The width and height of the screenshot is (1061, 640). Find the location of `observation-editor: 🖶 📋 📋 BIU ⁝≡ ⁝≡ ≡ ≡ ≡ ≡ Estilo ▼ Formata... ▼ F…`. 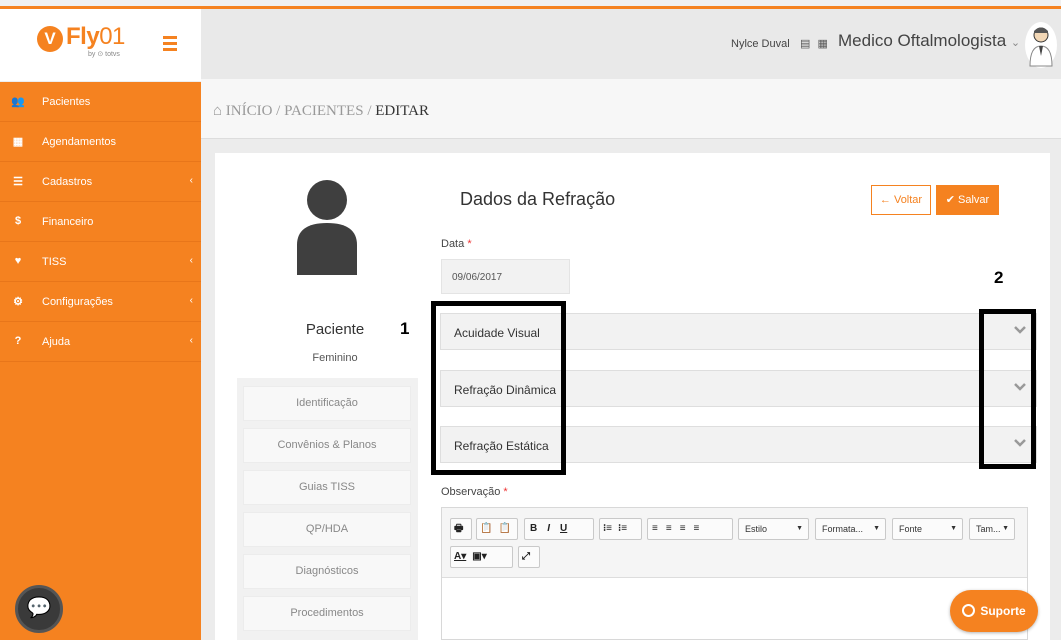

observation-editor: 🖶 📋 📋 BIU ⁝≡ ⁝≡ ≡ ≡ ≡ ≡ Estilo ▼ Formata... ▼ F… is located at coordinates (734, 573).